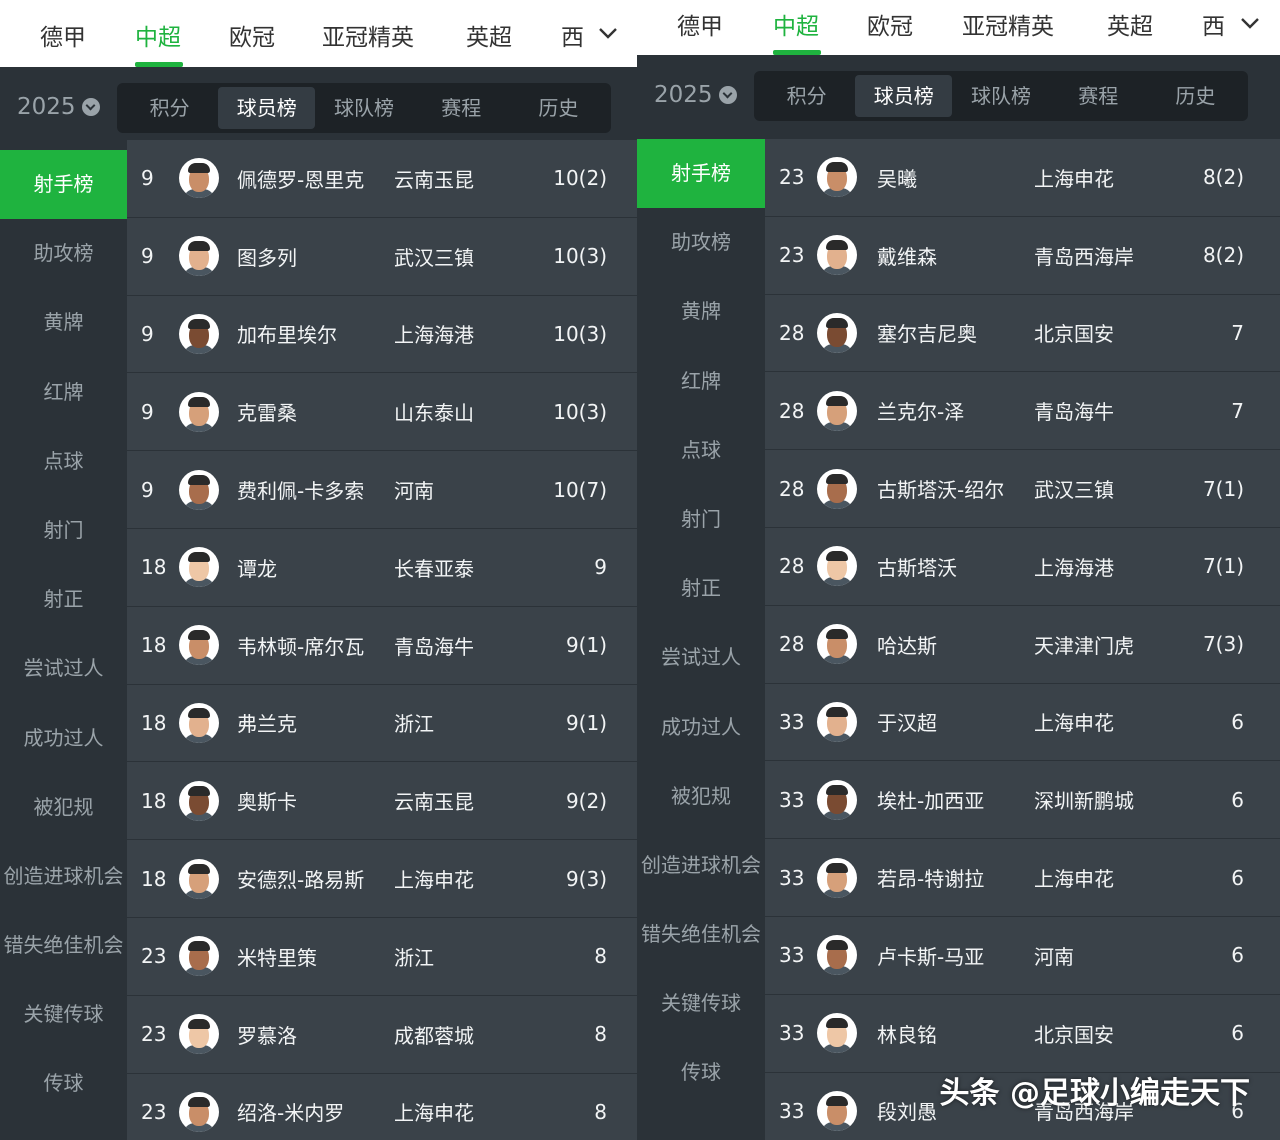 The height and width of the screenshot is (1140, 1280). I want to click on player-row: 28 哈达斯 天津津门虎 7(3), so click(1022, 645).